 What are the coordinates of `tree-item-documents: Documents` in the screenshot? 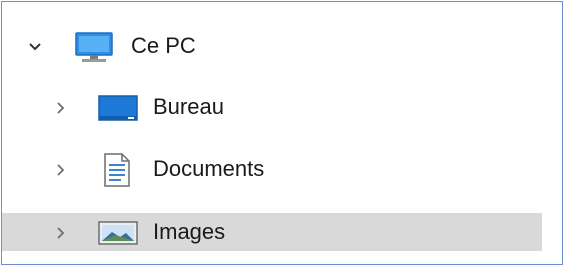 It's located at (272, 169).